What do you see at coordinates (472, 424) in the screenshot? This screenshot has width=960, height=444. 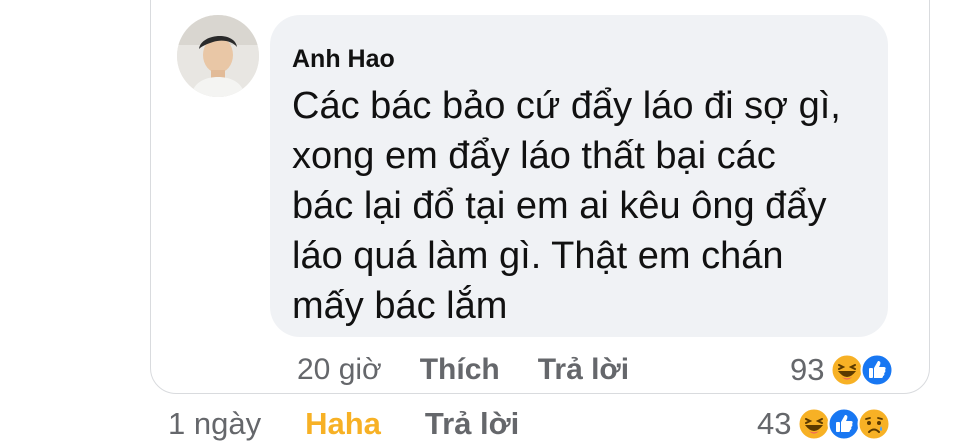 I see `post-reply-button: Trả lời` at bounding box center [472, 424].